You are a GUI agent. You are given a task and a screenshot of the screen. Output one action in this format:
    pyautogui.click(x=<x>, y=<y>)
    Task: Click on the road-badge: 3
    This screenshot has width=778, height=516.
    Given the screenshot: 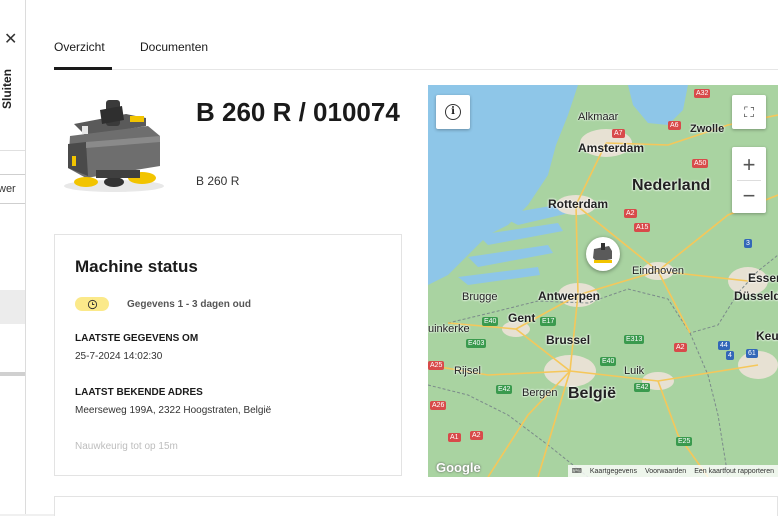 What is the action you would take?
    pyautogui.click(x=748, y=243)
    